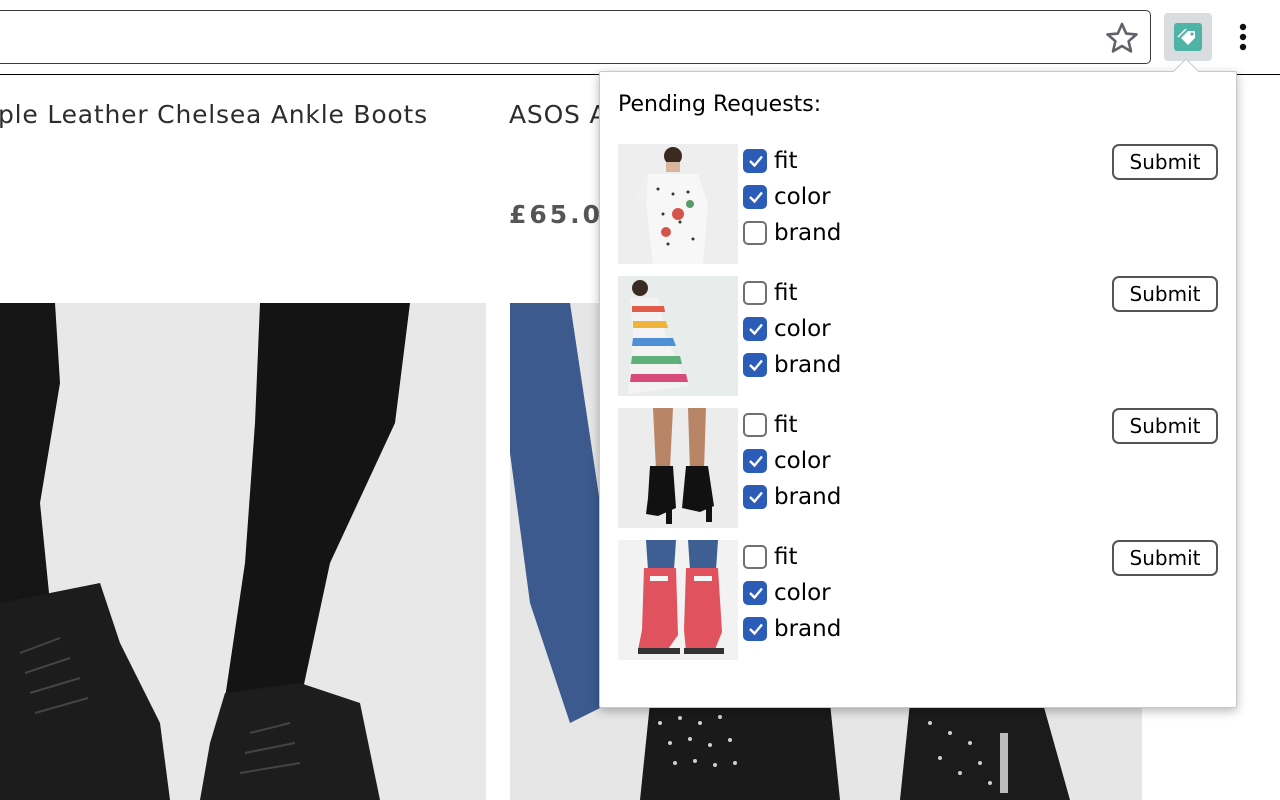  What do you see at coordinates (558, 114) in the screenshot?
I see `product-title-right: ASOS A` at bounding box center [558, 114].